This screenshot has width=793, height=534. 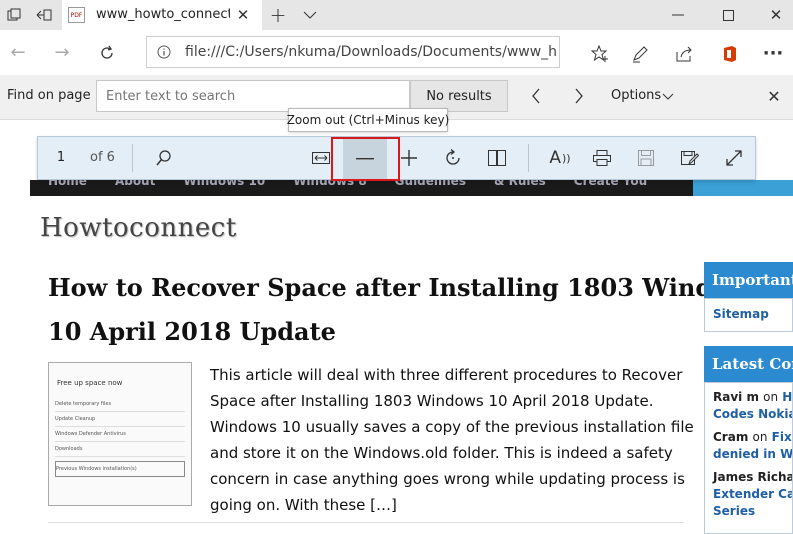 I want to click on comment-author: James Richard, so click(x=752, y=477).